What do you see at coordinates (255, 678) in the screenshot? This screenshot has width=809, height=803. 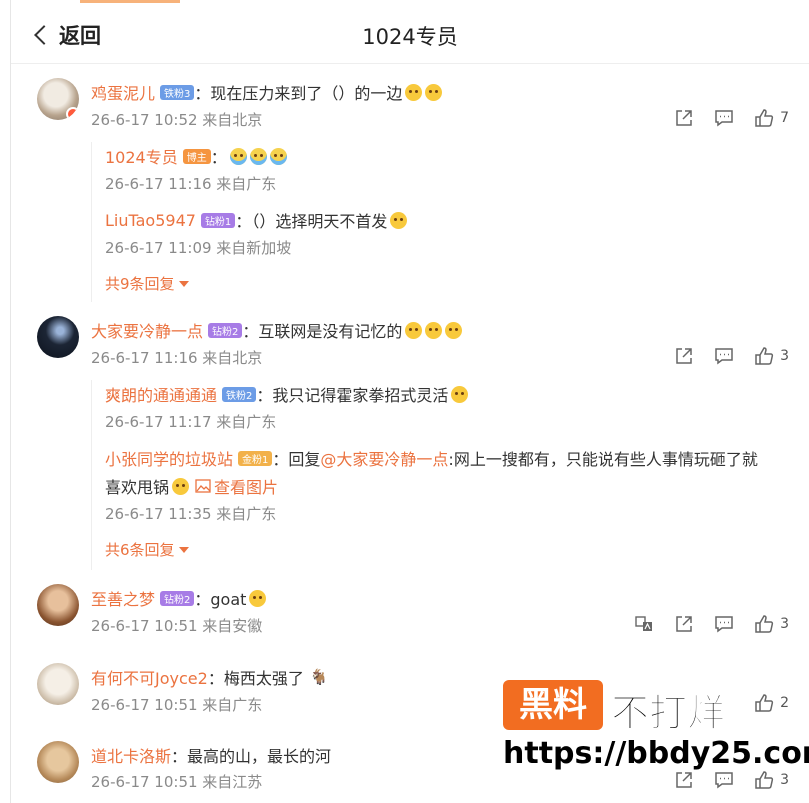 I see `comment-text: ：梅西太强了` at bounding box center [255, 678].